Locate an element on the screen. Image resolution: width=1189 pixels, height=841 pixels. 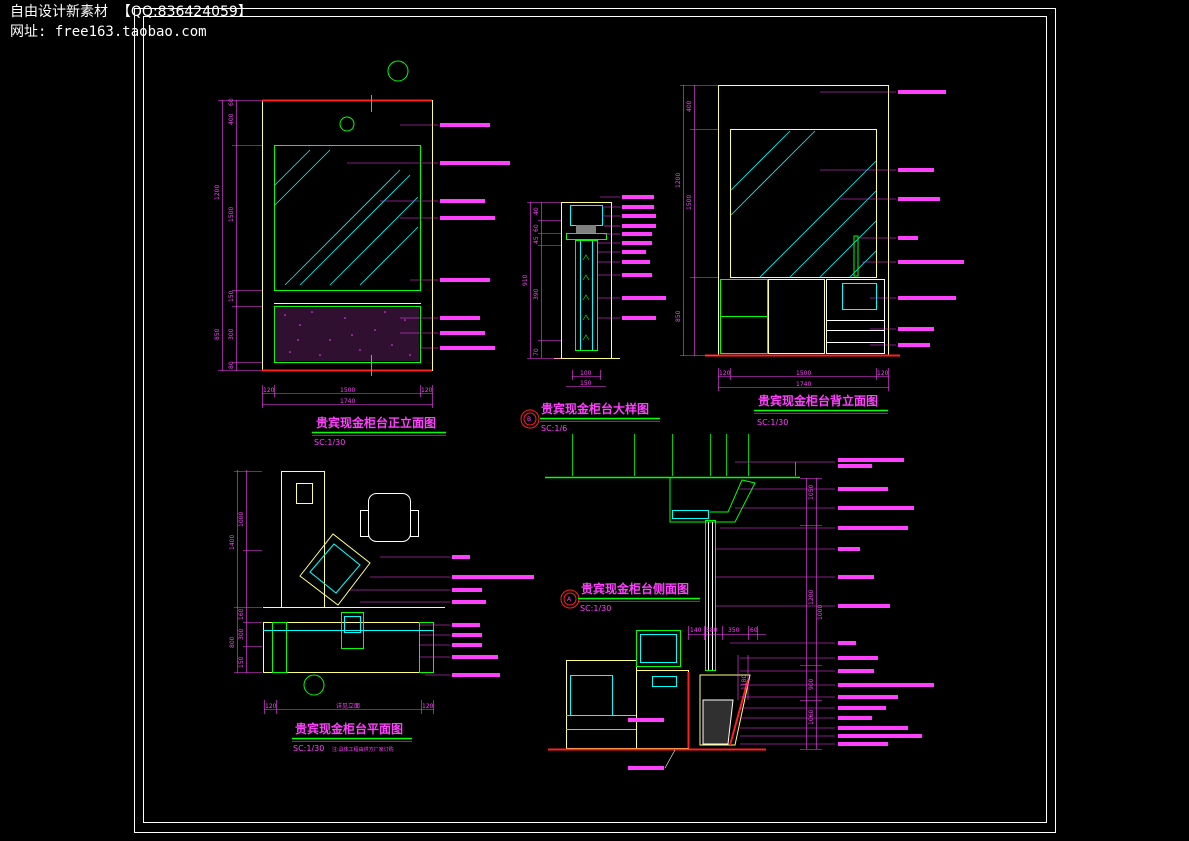
detail-marker: B is located at coordinates (529, 419).